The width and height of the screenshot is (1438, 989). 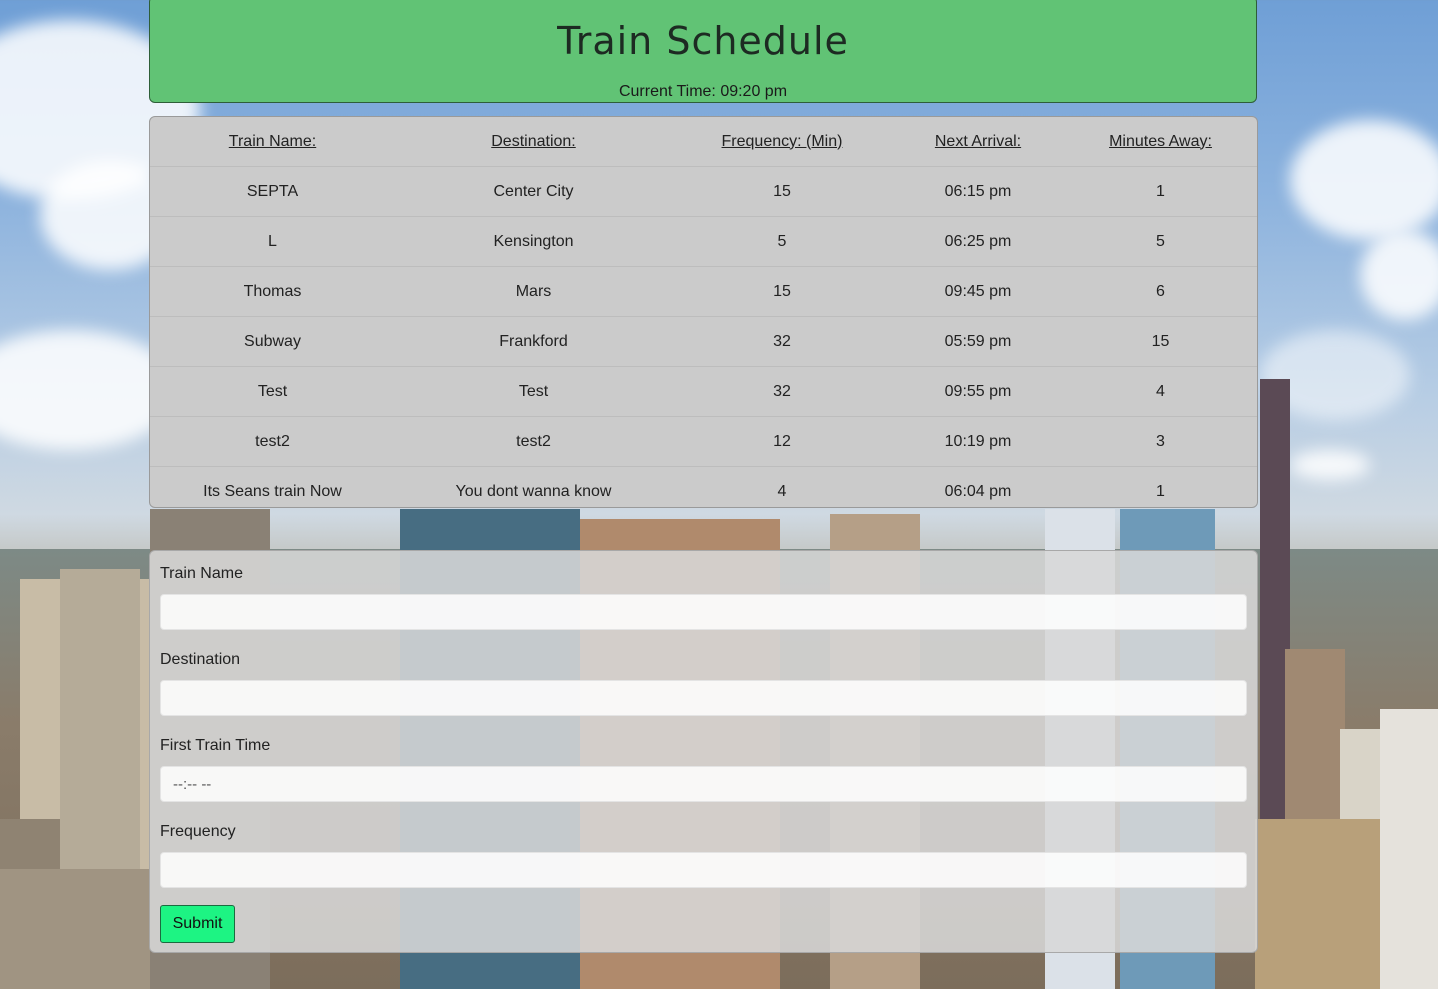 What do you see at coordinates (272, 441) in the screenshot?
I see `cell-train-name: test2` at bounding box center [272, 441].